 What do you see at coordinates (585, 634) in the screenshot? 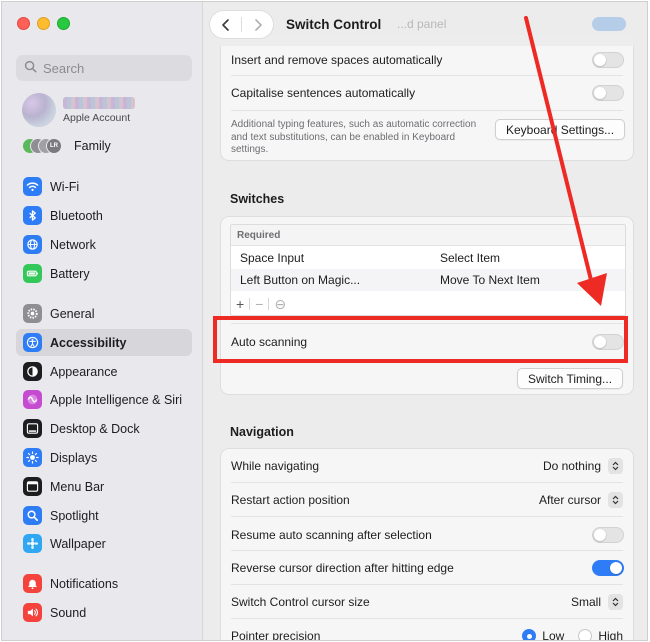
I see `radio-high` at bounding box center [585, 634].